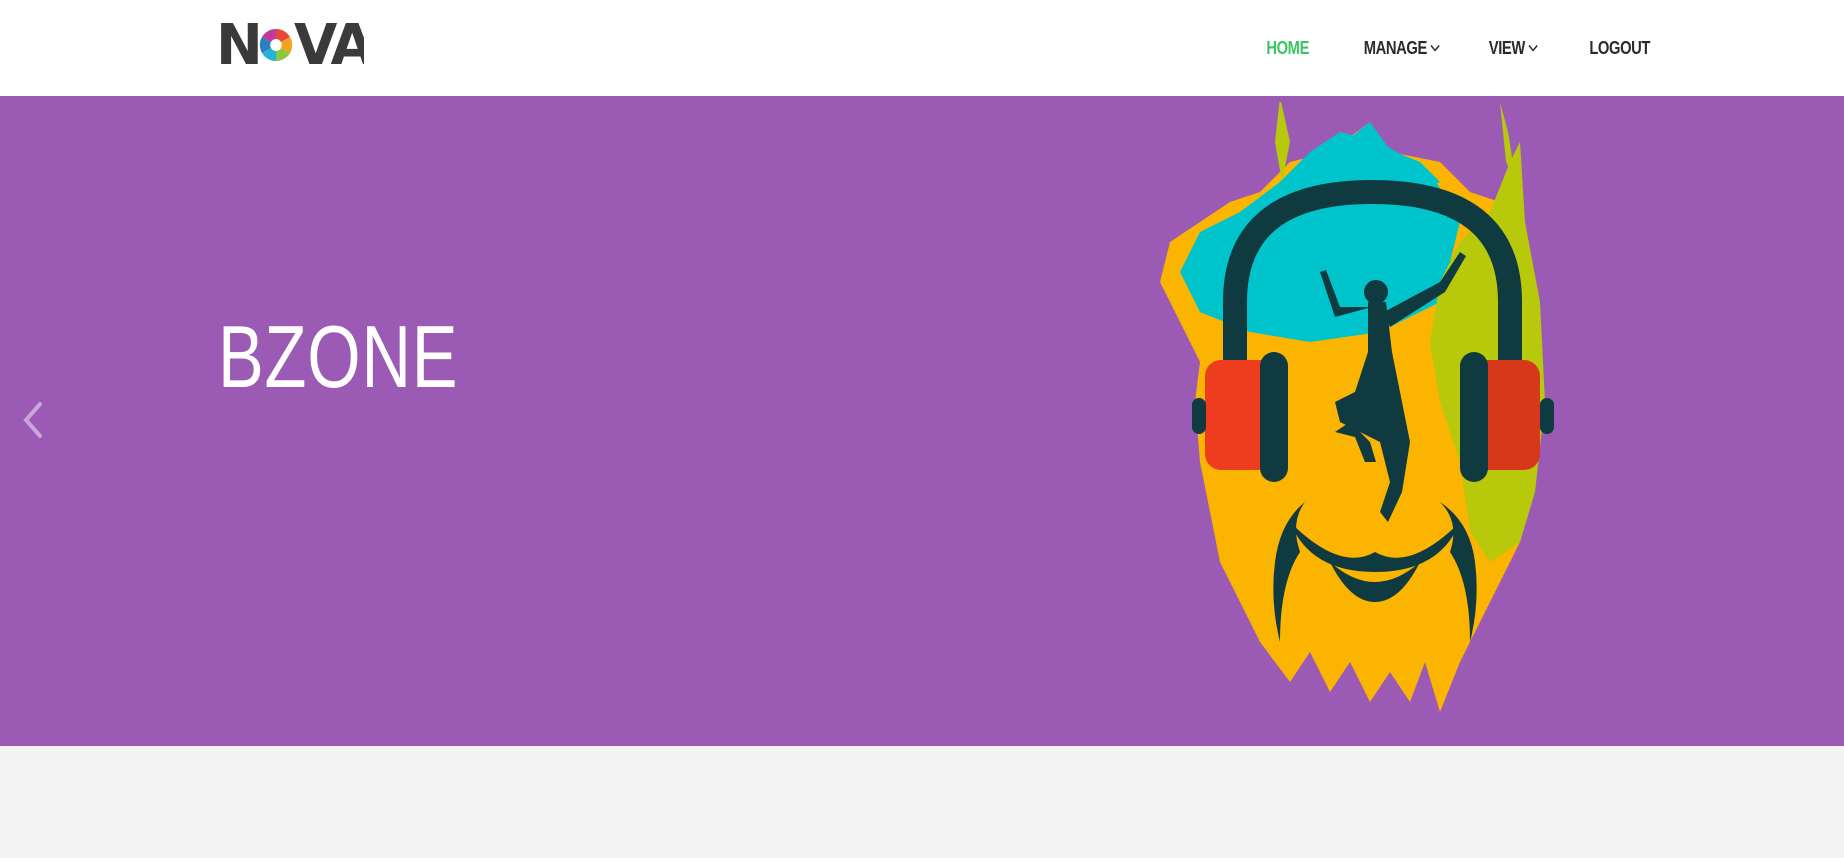 The height and width of the screenshot is (858, 1844). I want to click on nav-item-manage: MANAGE, so click(1402, 48).